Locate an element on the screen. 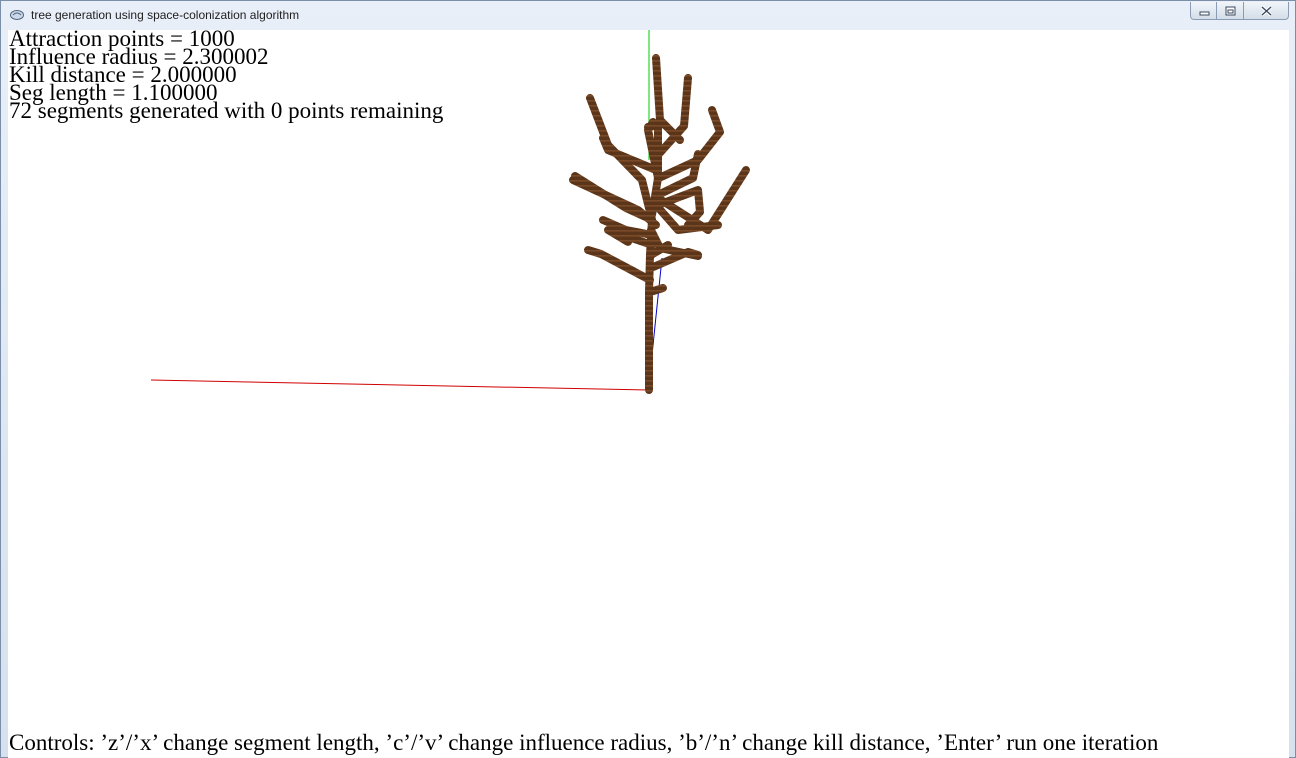  caption-buttons is located at coordinates (1239, 11).